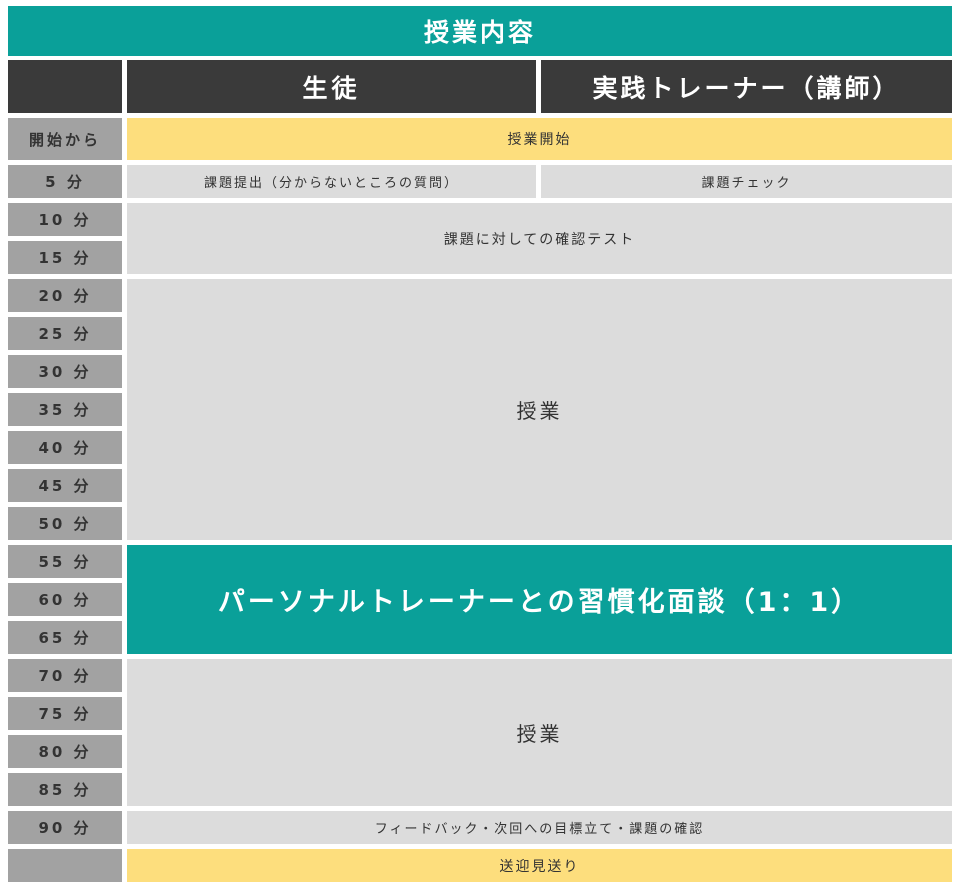 Image resolution: width=960 pixels, height=888 pixels. What do you see at coordinates (539, 827) in the screenshot?
I see `feedback-cell: フィードバック・次回への目標立て・課題の確認` at bounding box center [539, 827].